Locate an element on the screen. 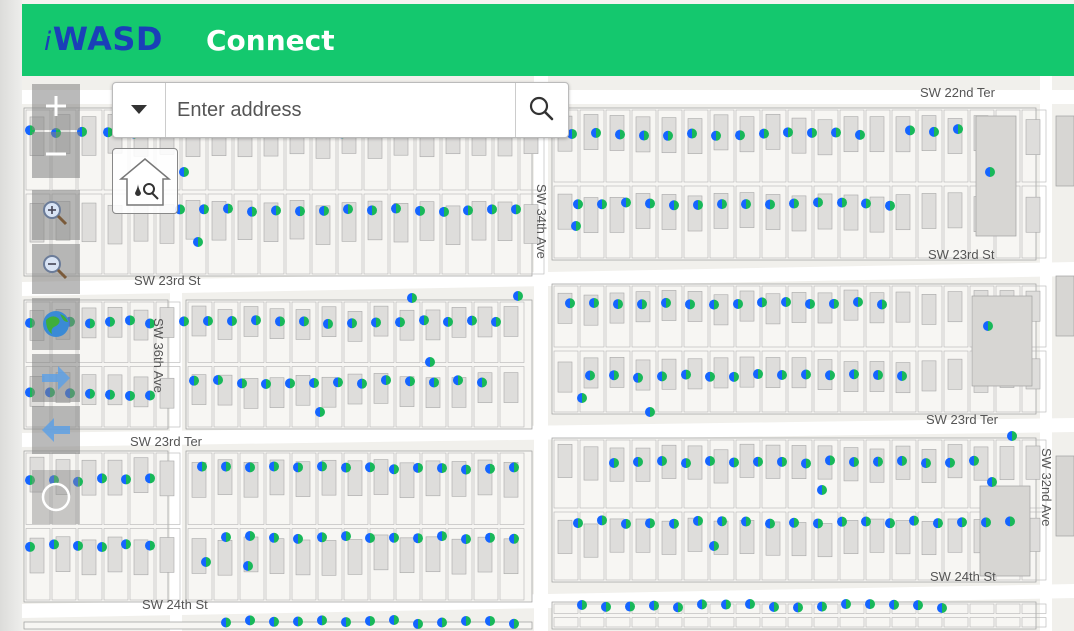  address-search-input is located at coordinates (342, 110).